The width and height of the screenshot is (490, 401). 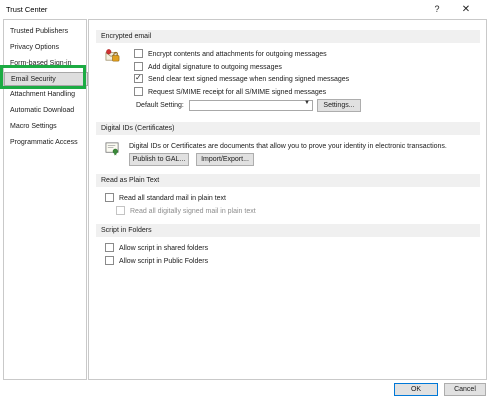 What do you see at coordinates (288, 180) in the screenshot?
I see `section-heading-read-as-plain-text: Read as Plain Text` at bounding box center [288, 180].